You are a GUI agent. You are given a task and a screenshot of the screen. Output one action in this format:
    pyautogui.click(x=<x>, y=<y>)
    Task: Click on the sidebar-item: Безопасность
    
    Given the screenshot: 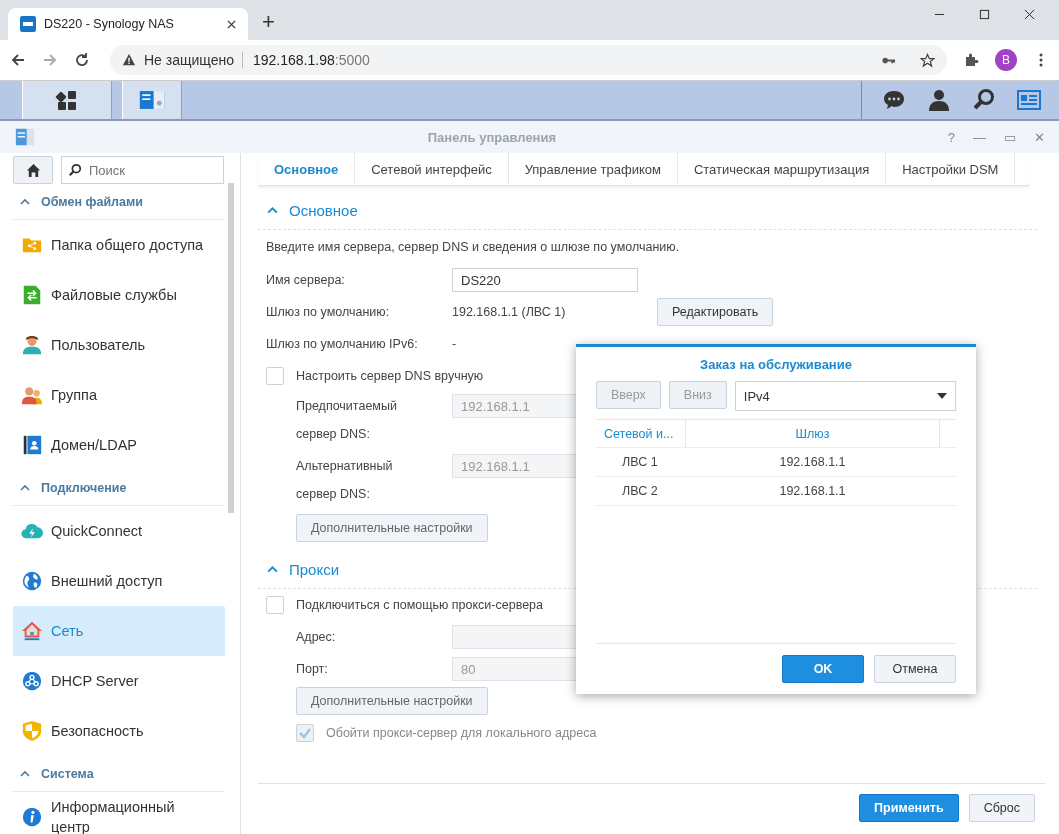 What is the action you would take?
    pyautogui.click(x=119, y=731)
    